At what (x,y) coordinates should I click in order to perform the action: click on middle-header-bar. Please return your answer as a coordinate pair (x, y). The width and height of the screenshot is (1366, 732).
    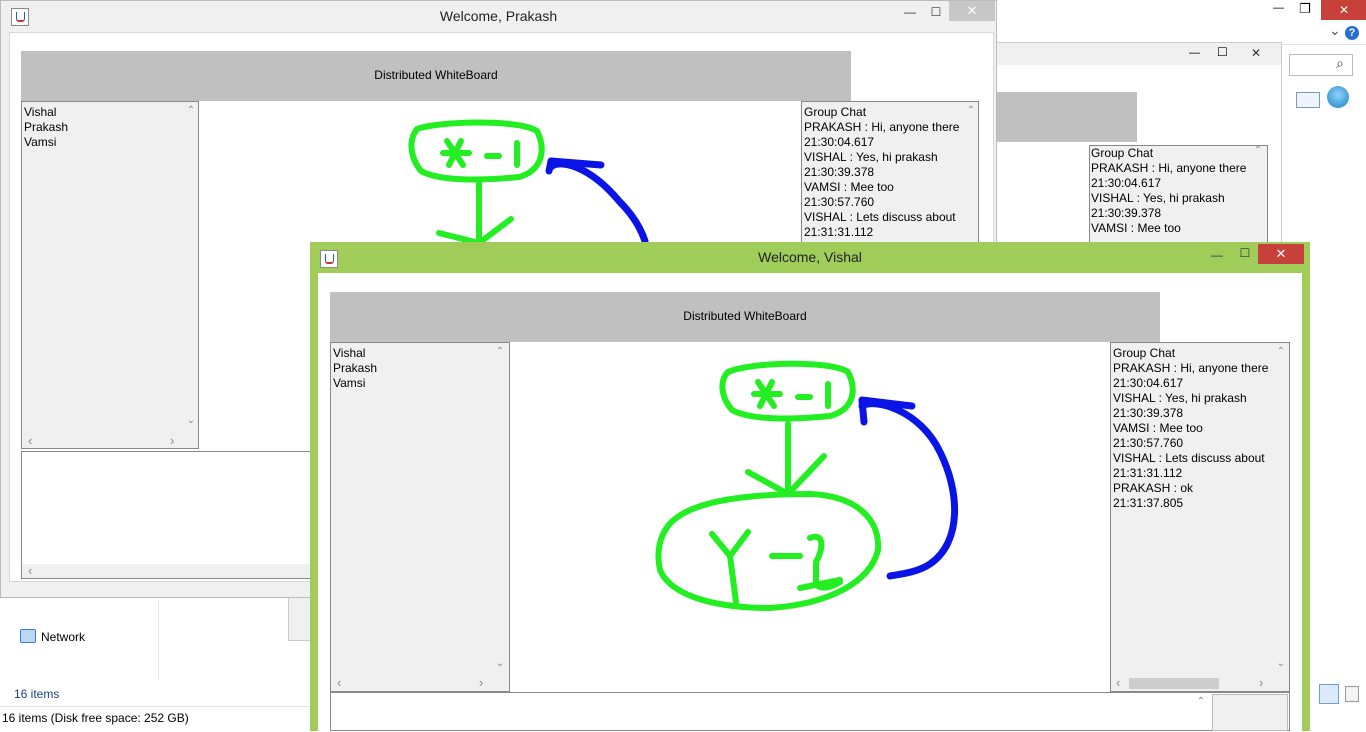
    Looking at the image, I should click on (1067, 117).